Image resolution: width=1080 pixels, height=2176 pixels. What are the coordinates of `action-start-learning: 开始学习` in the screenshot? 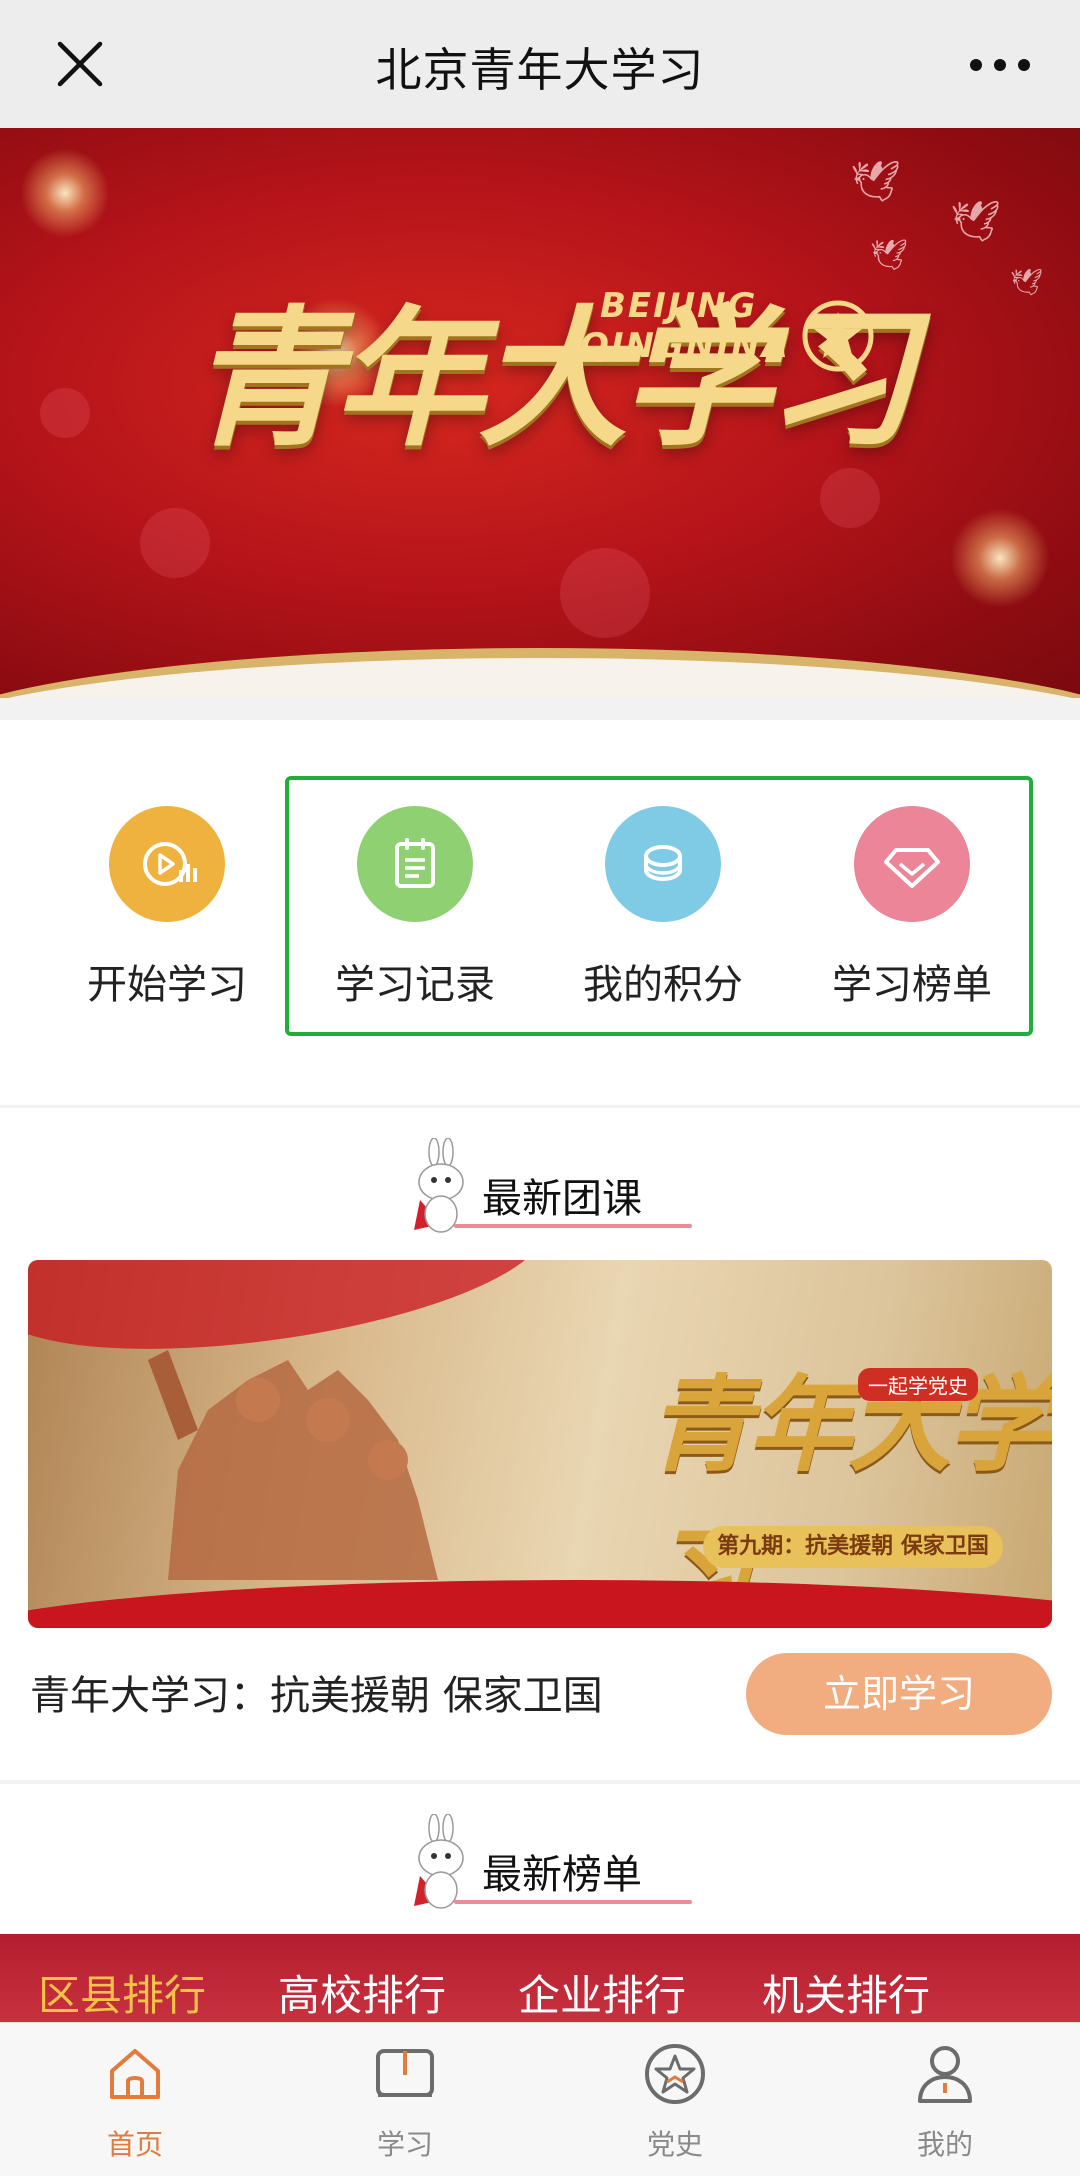 It's located at (167, 908).